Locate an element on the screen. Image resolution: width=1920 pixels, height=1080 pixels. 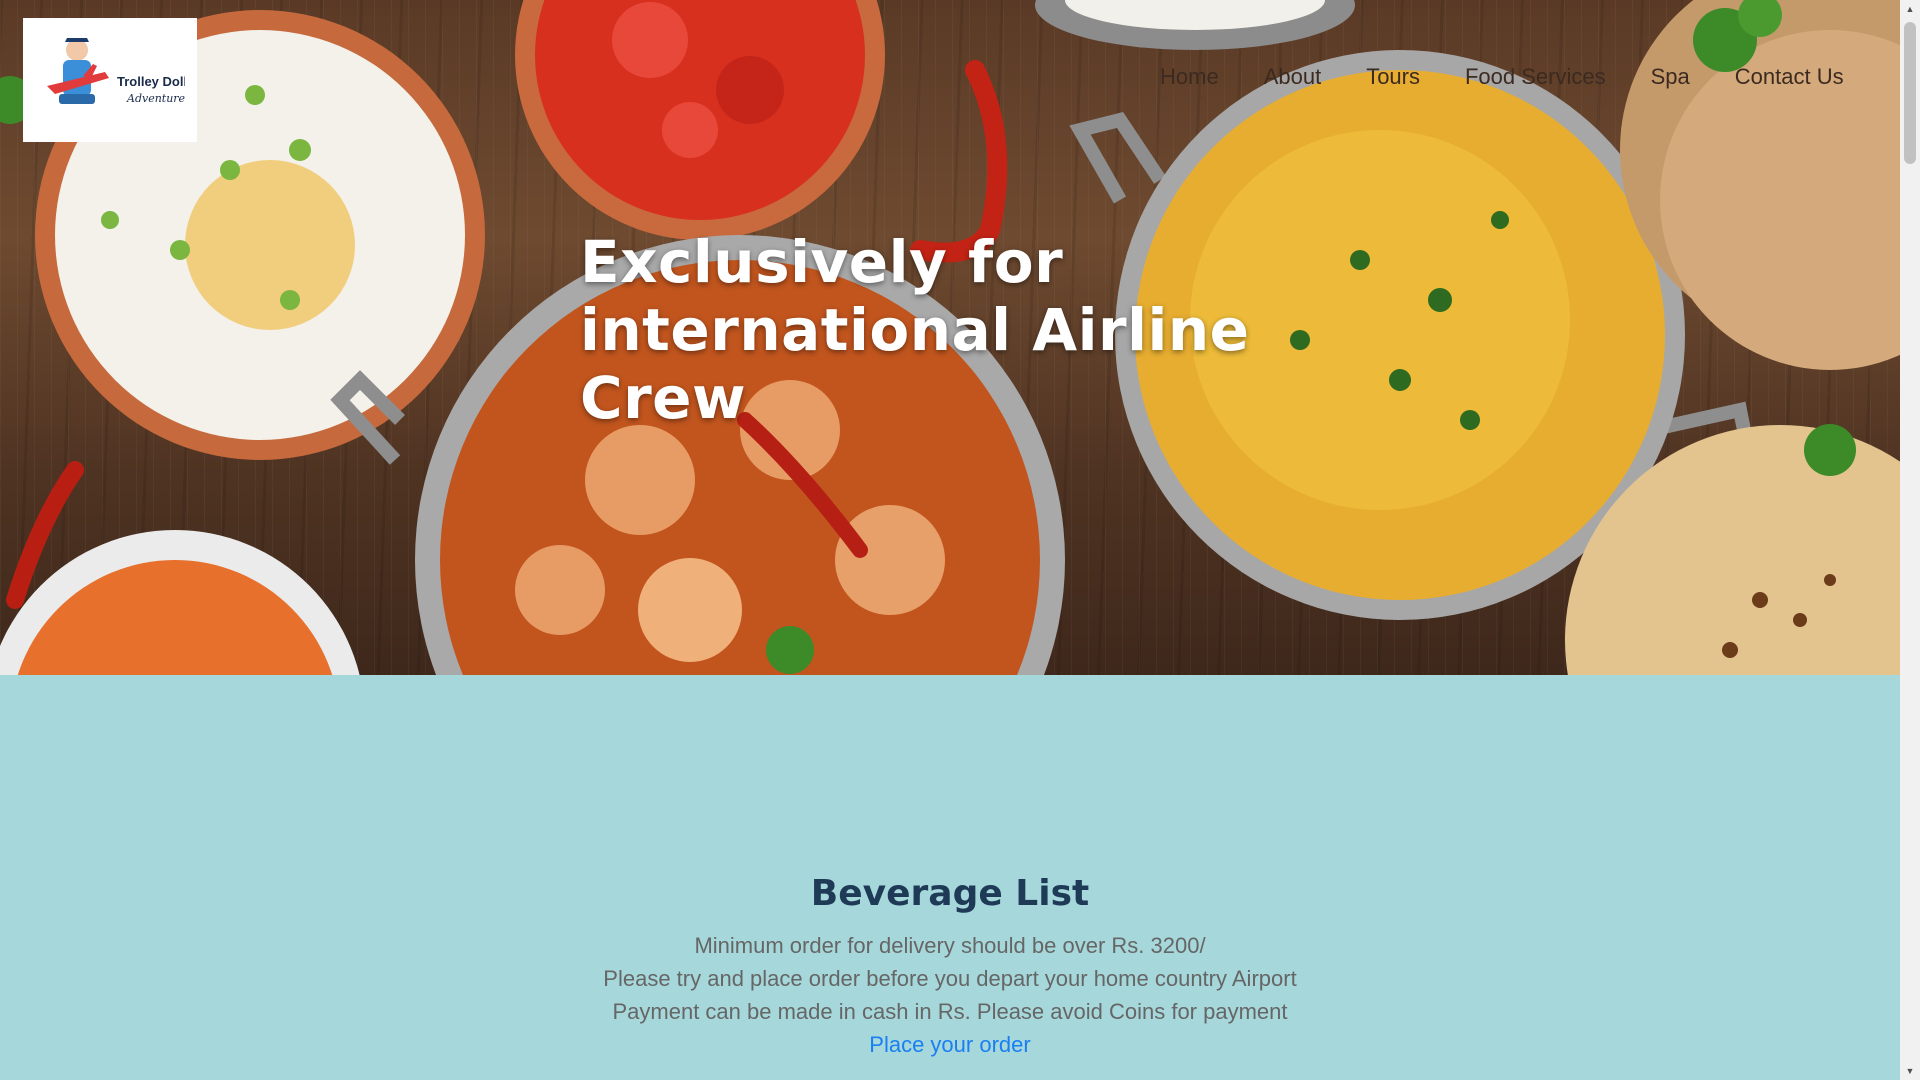
scrollbar-thumb is located at coordinates (1910, 93).